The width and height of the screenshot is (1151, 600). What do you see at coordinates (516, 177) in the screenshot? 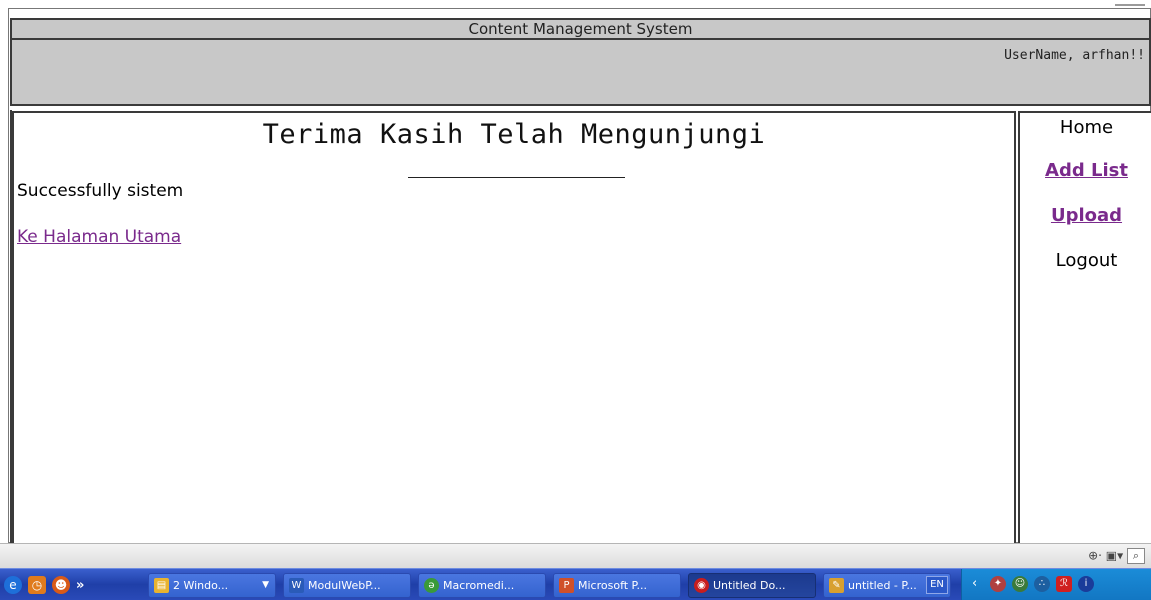
I see `heading-divider` at bounding box center [516, 177].